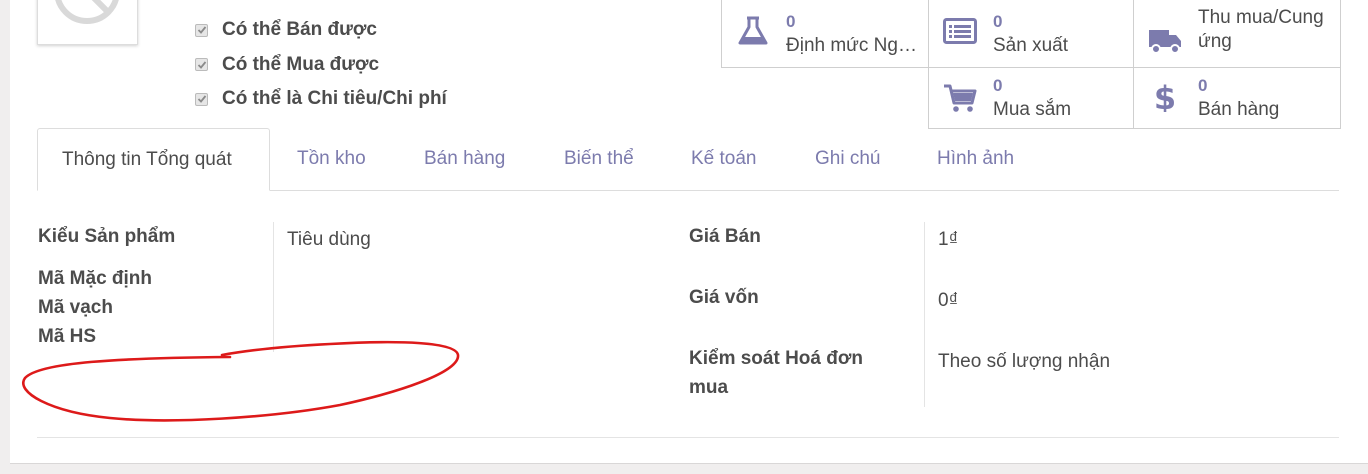  Describe the element at coordinates (599, 159) in the screenshot. I see `tab-variants: Biến thể` at that location.